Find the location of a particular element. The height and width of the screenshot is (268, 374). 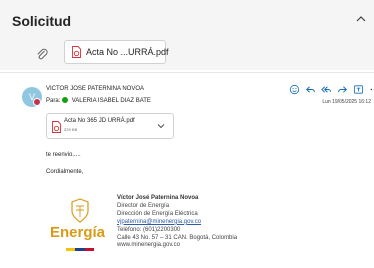

divider is located at coordinates (187, 72).